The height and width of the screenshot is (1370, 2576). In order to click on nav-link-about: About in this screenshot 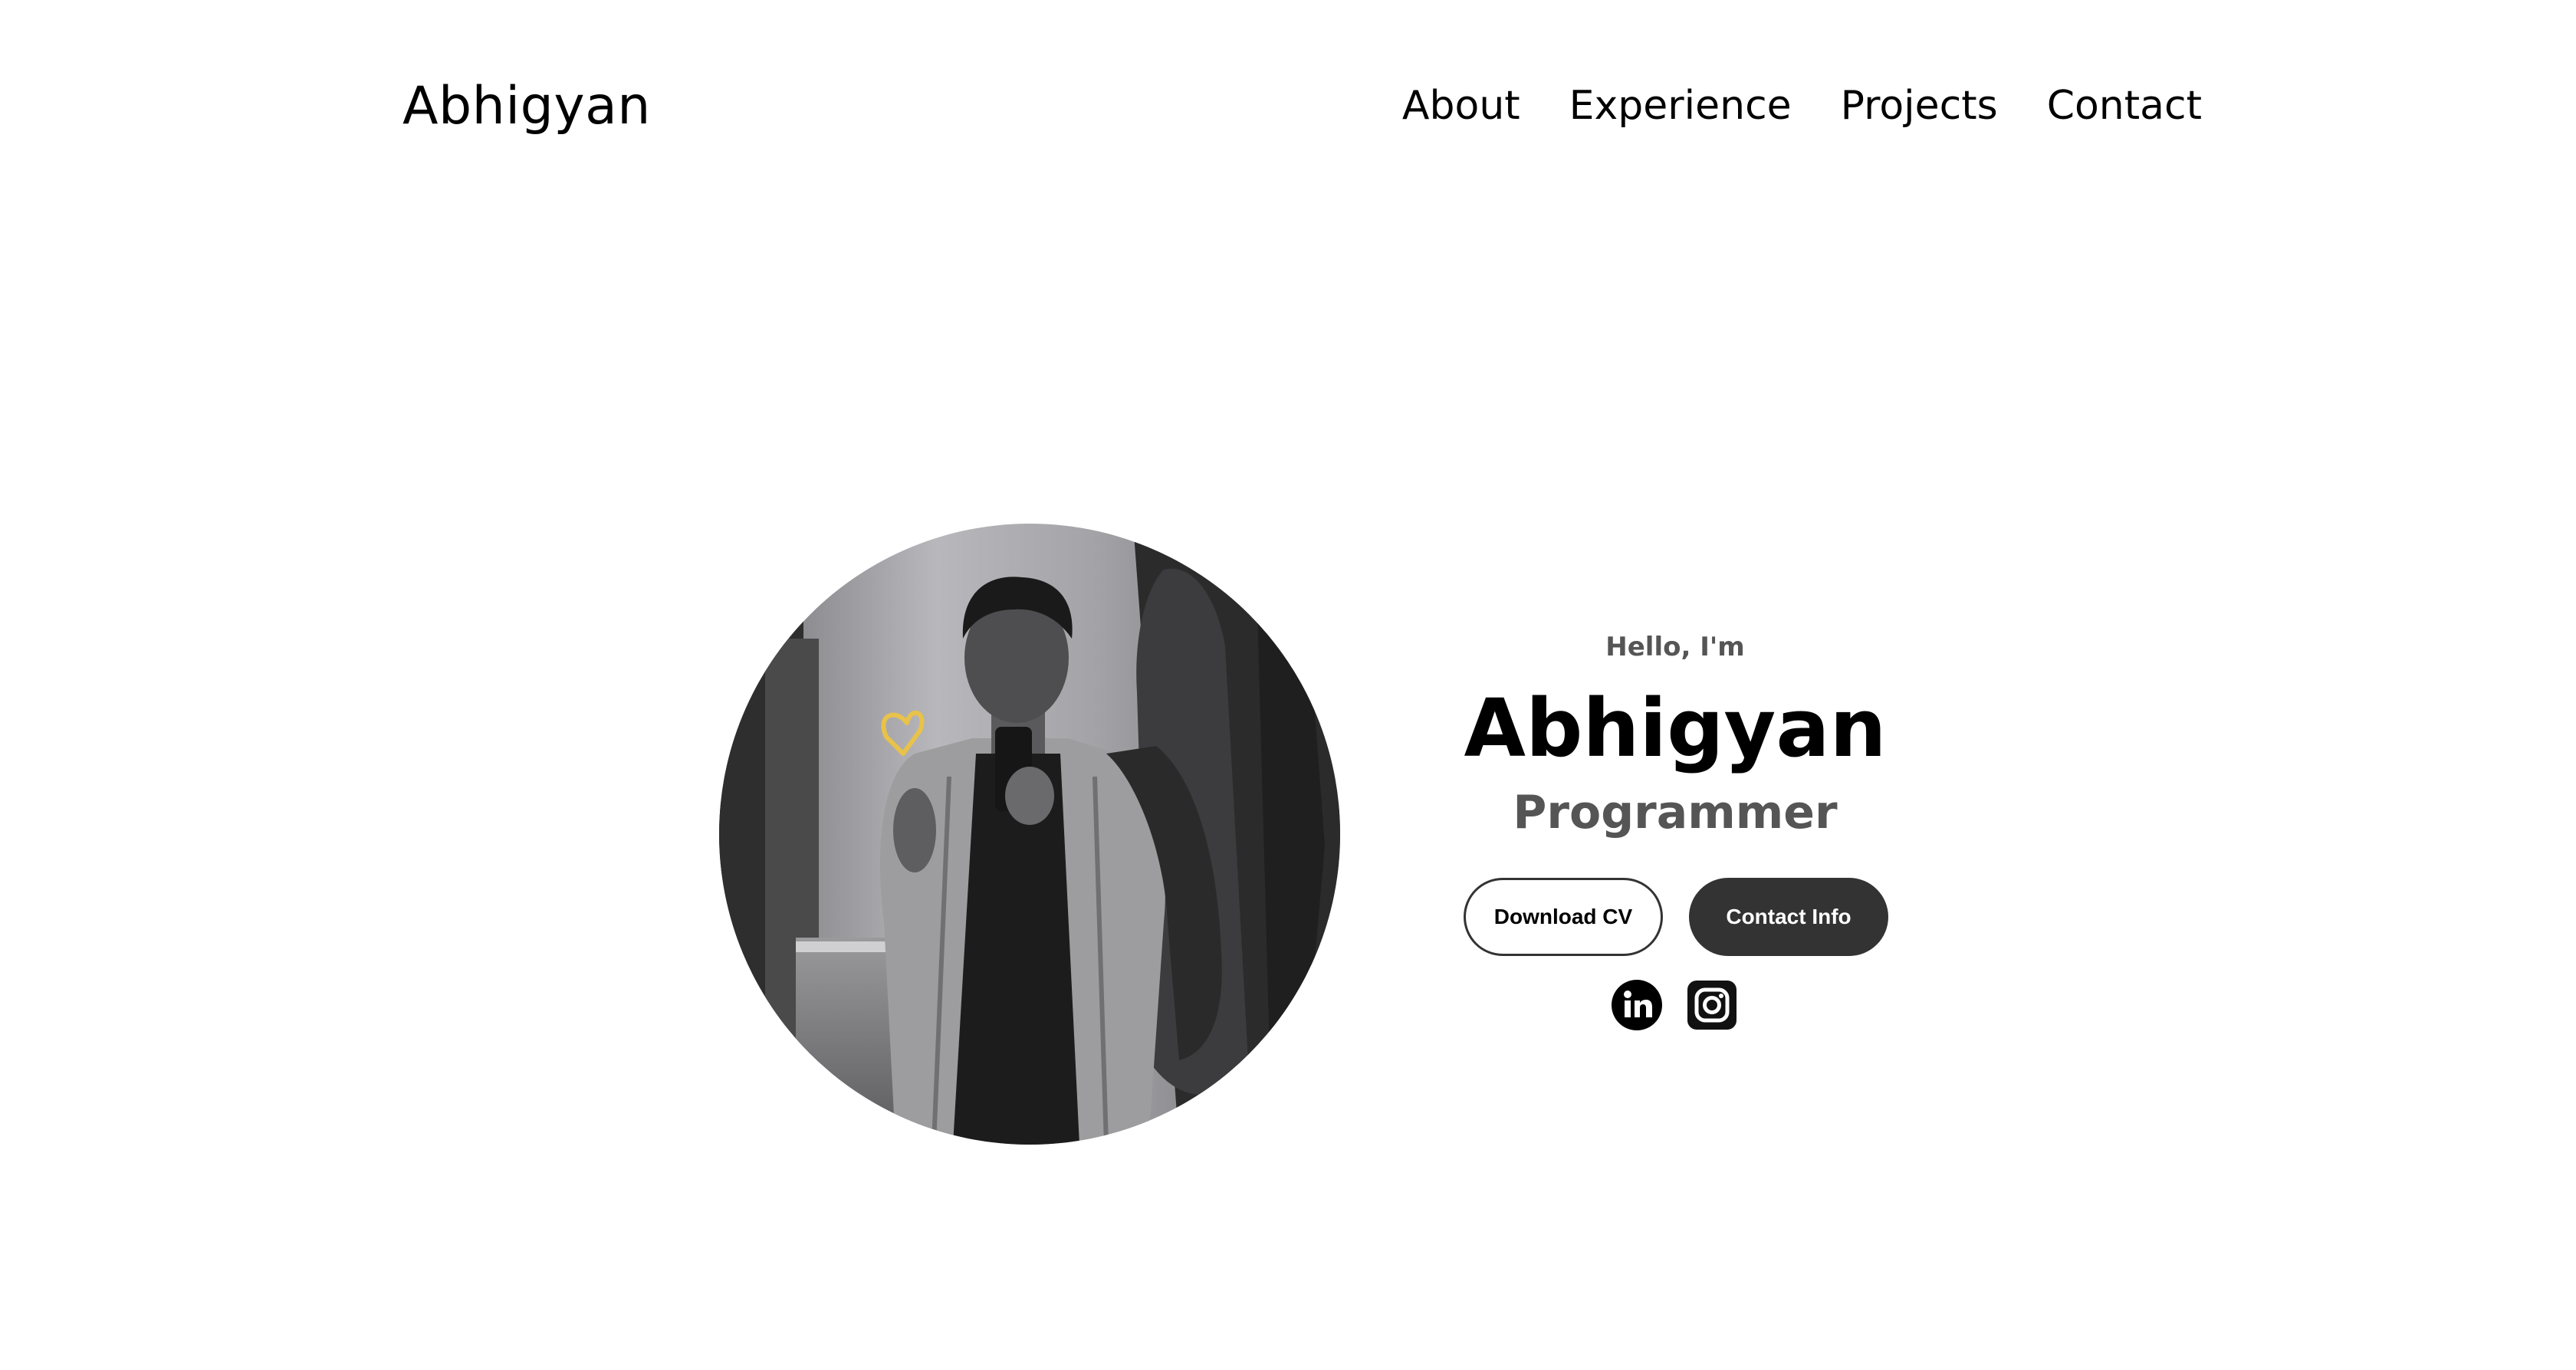, I will do `click(1461, 106)`.